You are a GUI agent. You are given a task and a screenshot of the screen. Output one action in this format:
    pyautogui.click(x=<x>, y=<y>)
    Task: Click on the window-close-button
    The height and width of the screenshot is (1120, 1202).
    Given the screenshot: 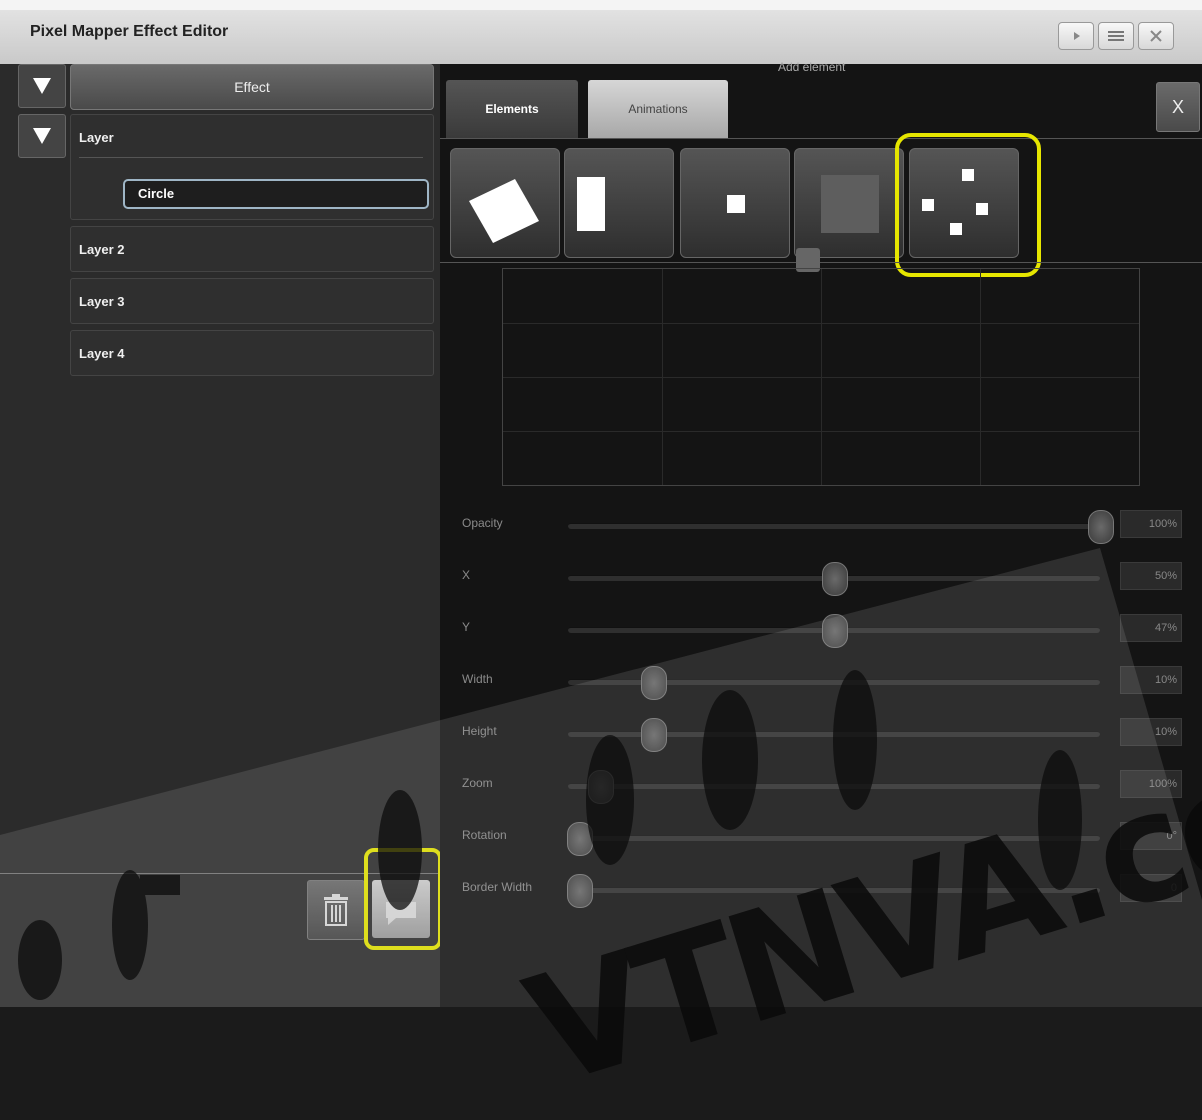 What is the action you would take?
    pyautogui.click(x=1156, y=36)
    